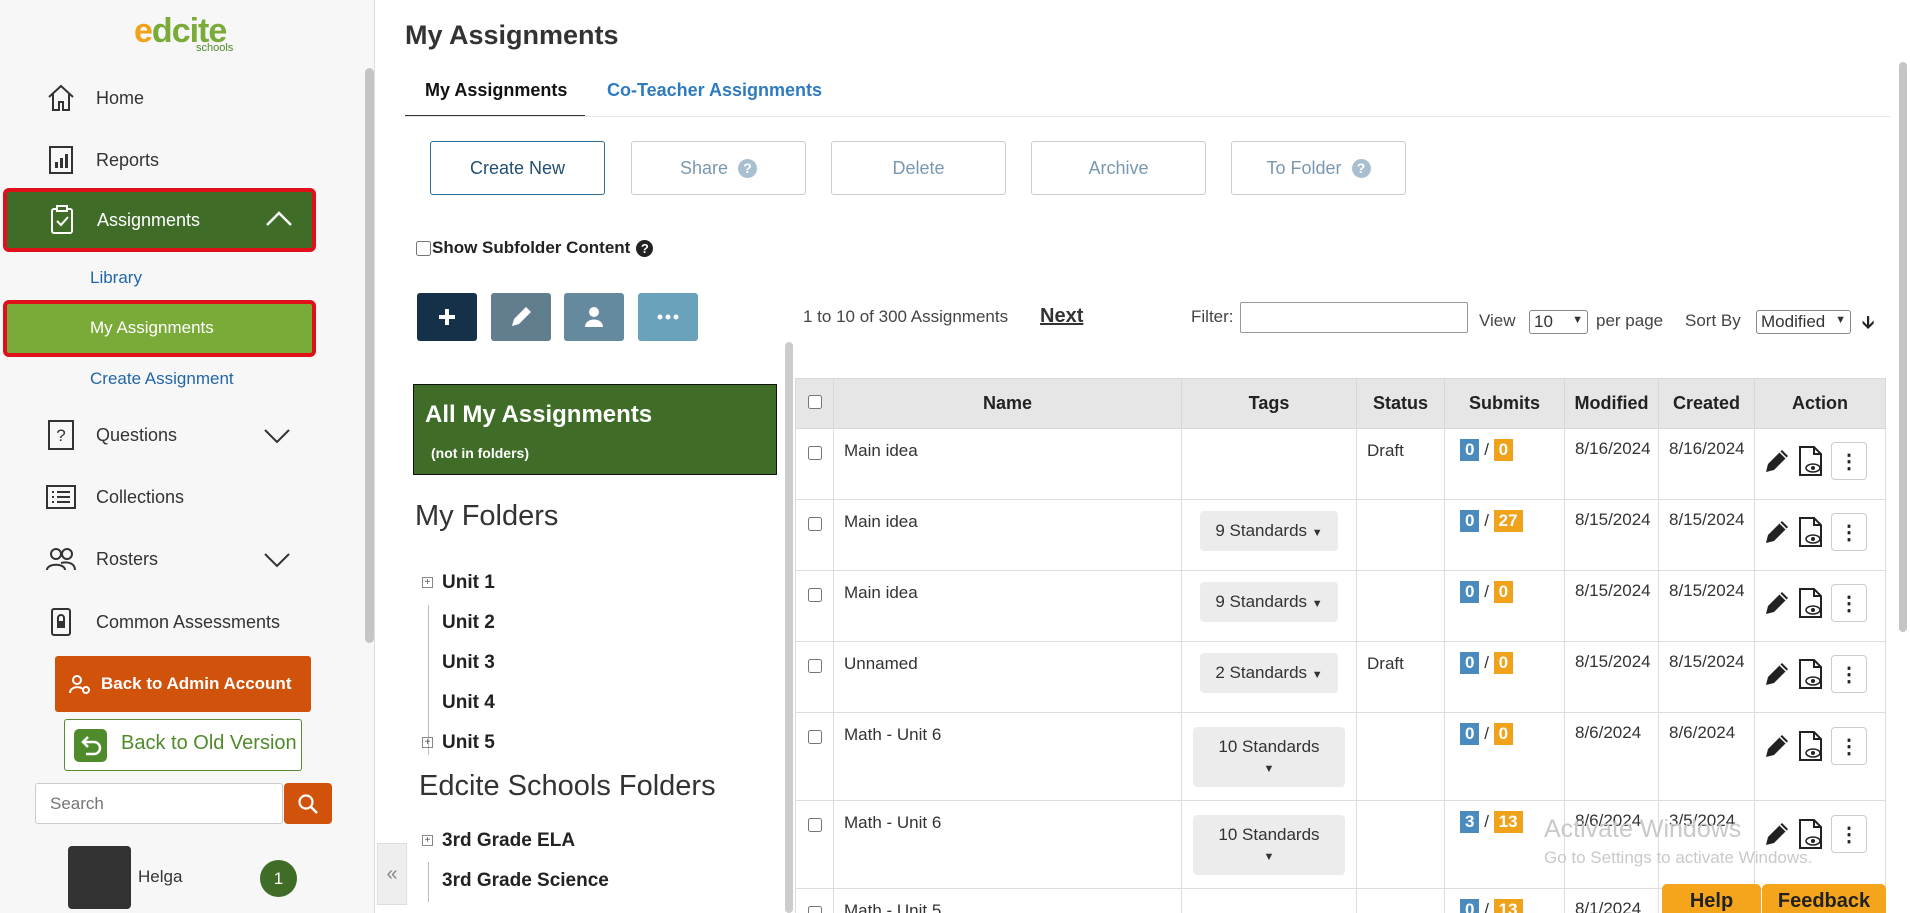 This screenshot has width=1910, height=913. I want to click on tab-co-teacher-assignments: Co-Teacher Assignments, so click(714, 90).